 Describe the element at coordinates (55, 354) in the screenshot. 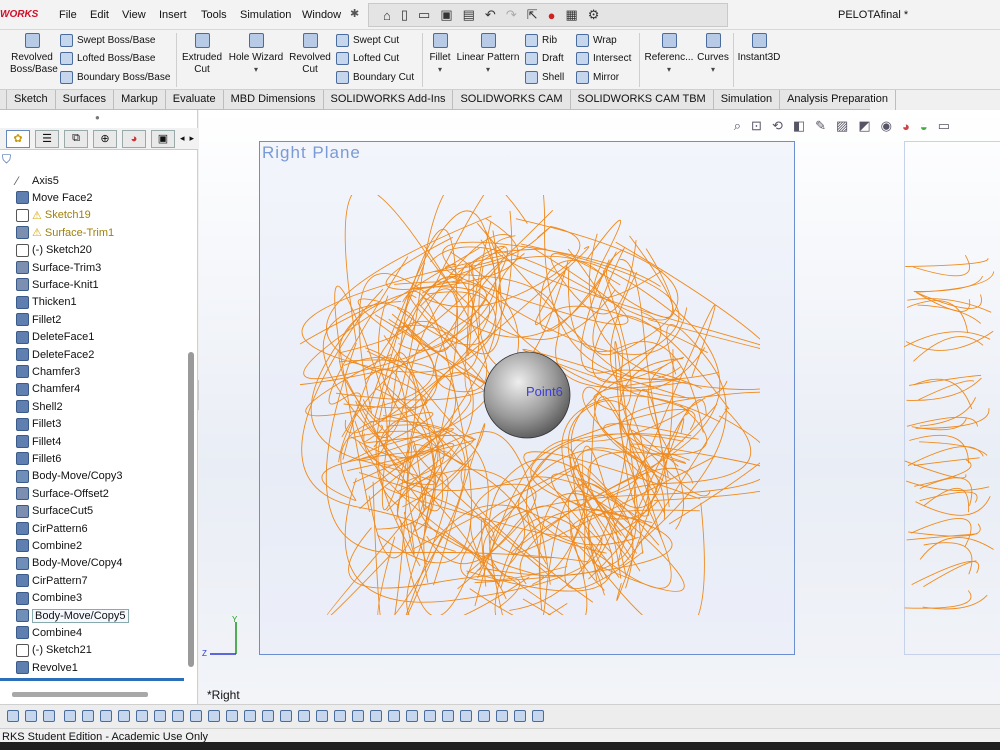

I see `tree-item: DeleteFace2` at that location.